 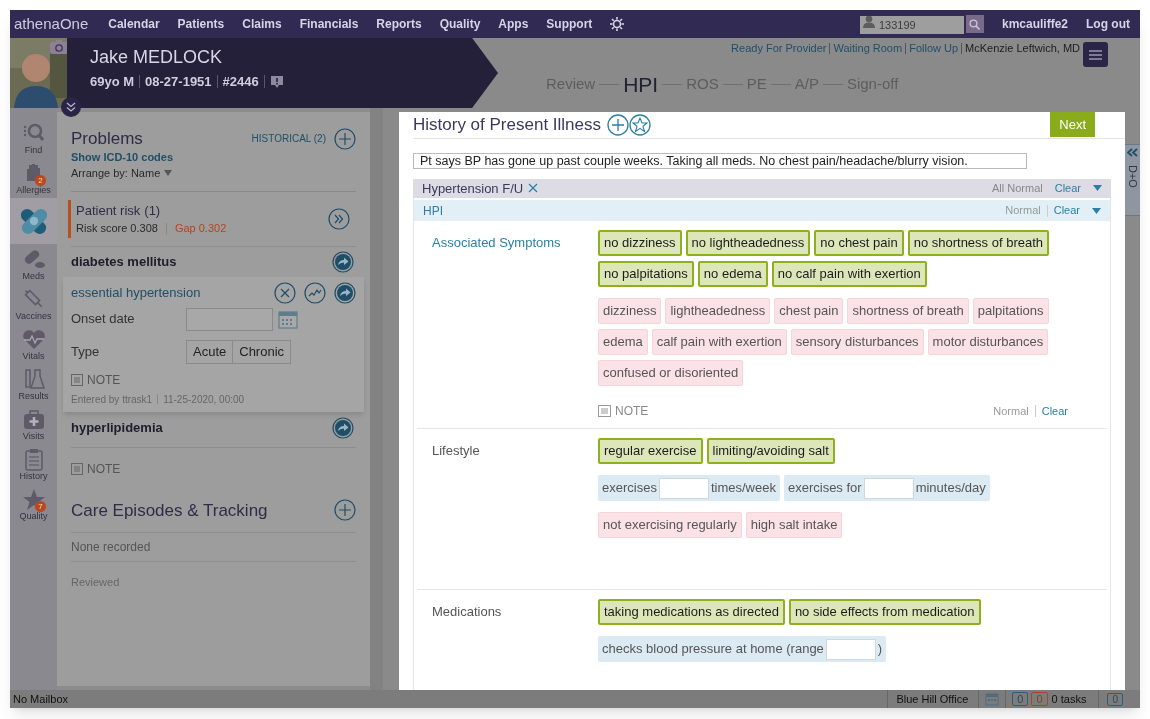 I want to click on arrange-label: Arrange by: Name, so click(x=116, y=173).